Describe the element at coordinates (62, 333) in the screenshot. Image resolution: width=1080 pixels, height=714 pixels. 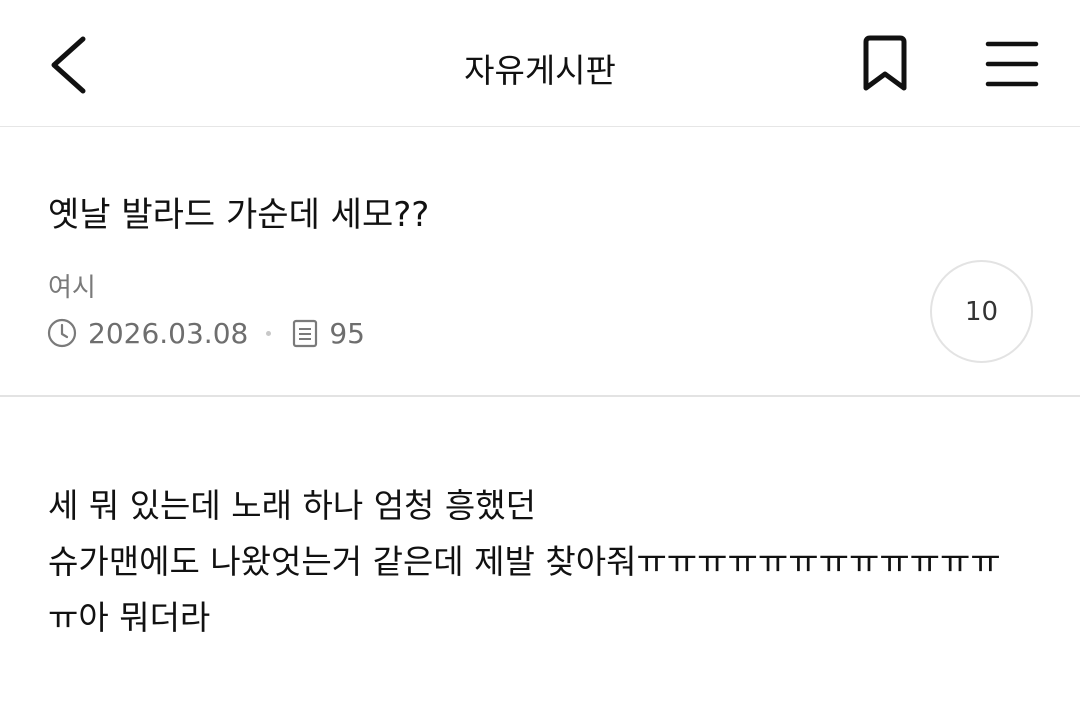
I see `clock-icon` at that location.